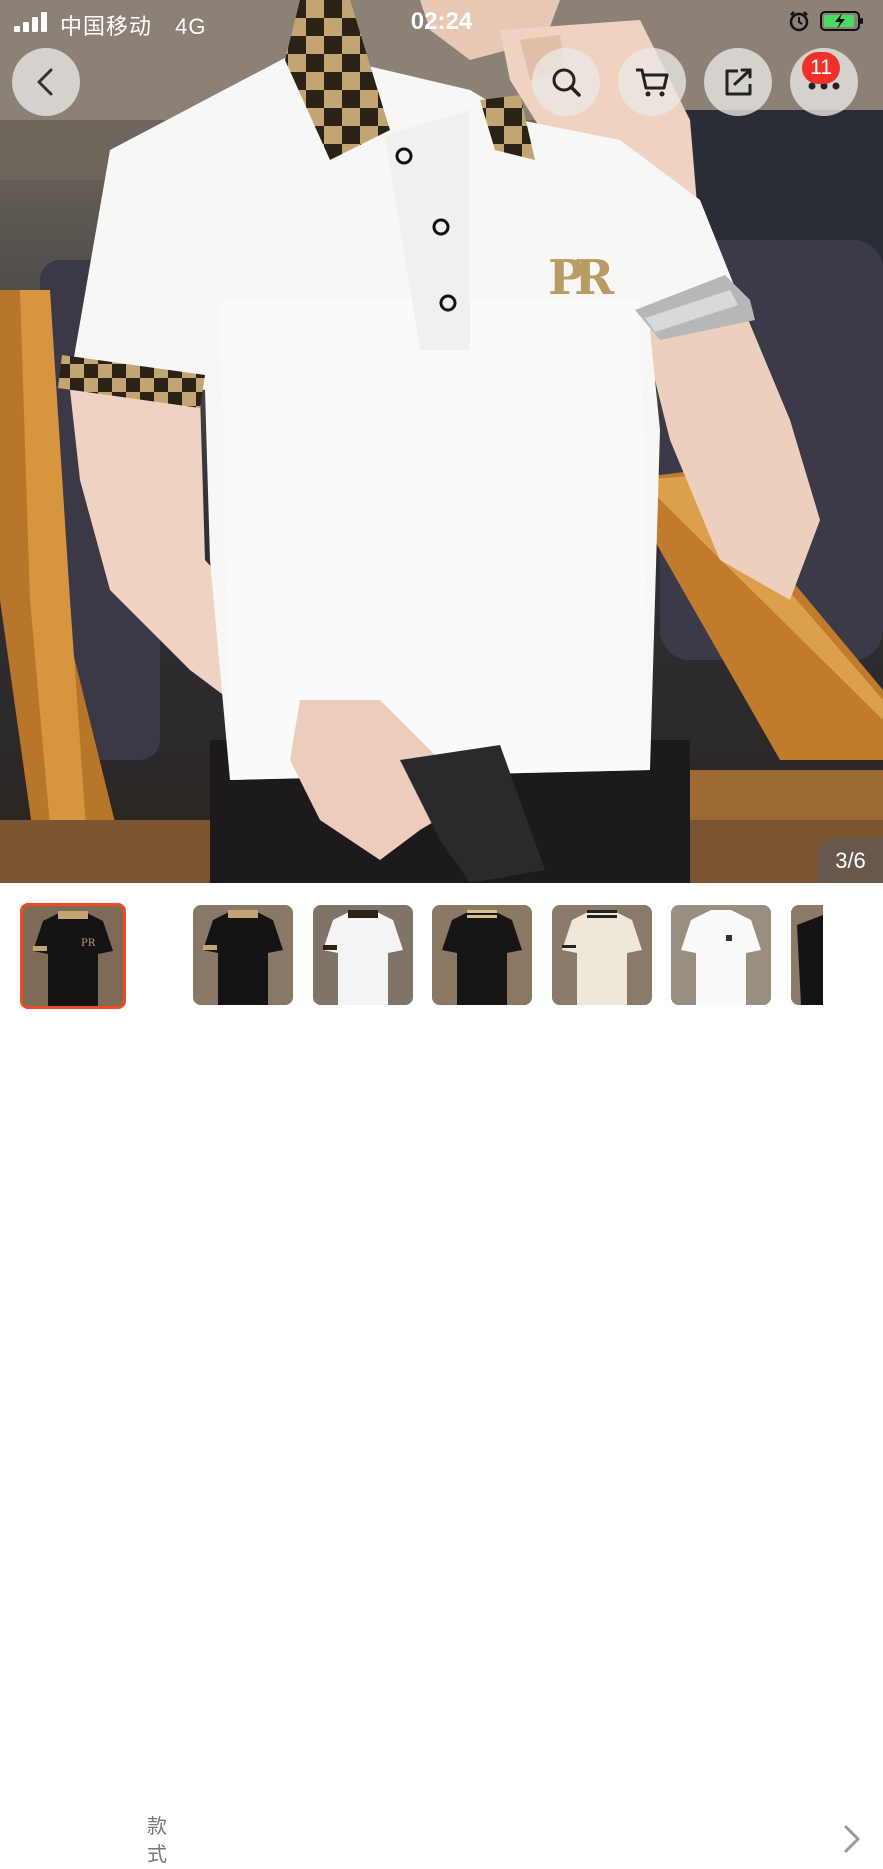 This screenshot has height=1869, width=883. What do you see at coordinates (88, 943) in the screenshot?
I see `svg-text: PR` at bounding box center [88, 943].